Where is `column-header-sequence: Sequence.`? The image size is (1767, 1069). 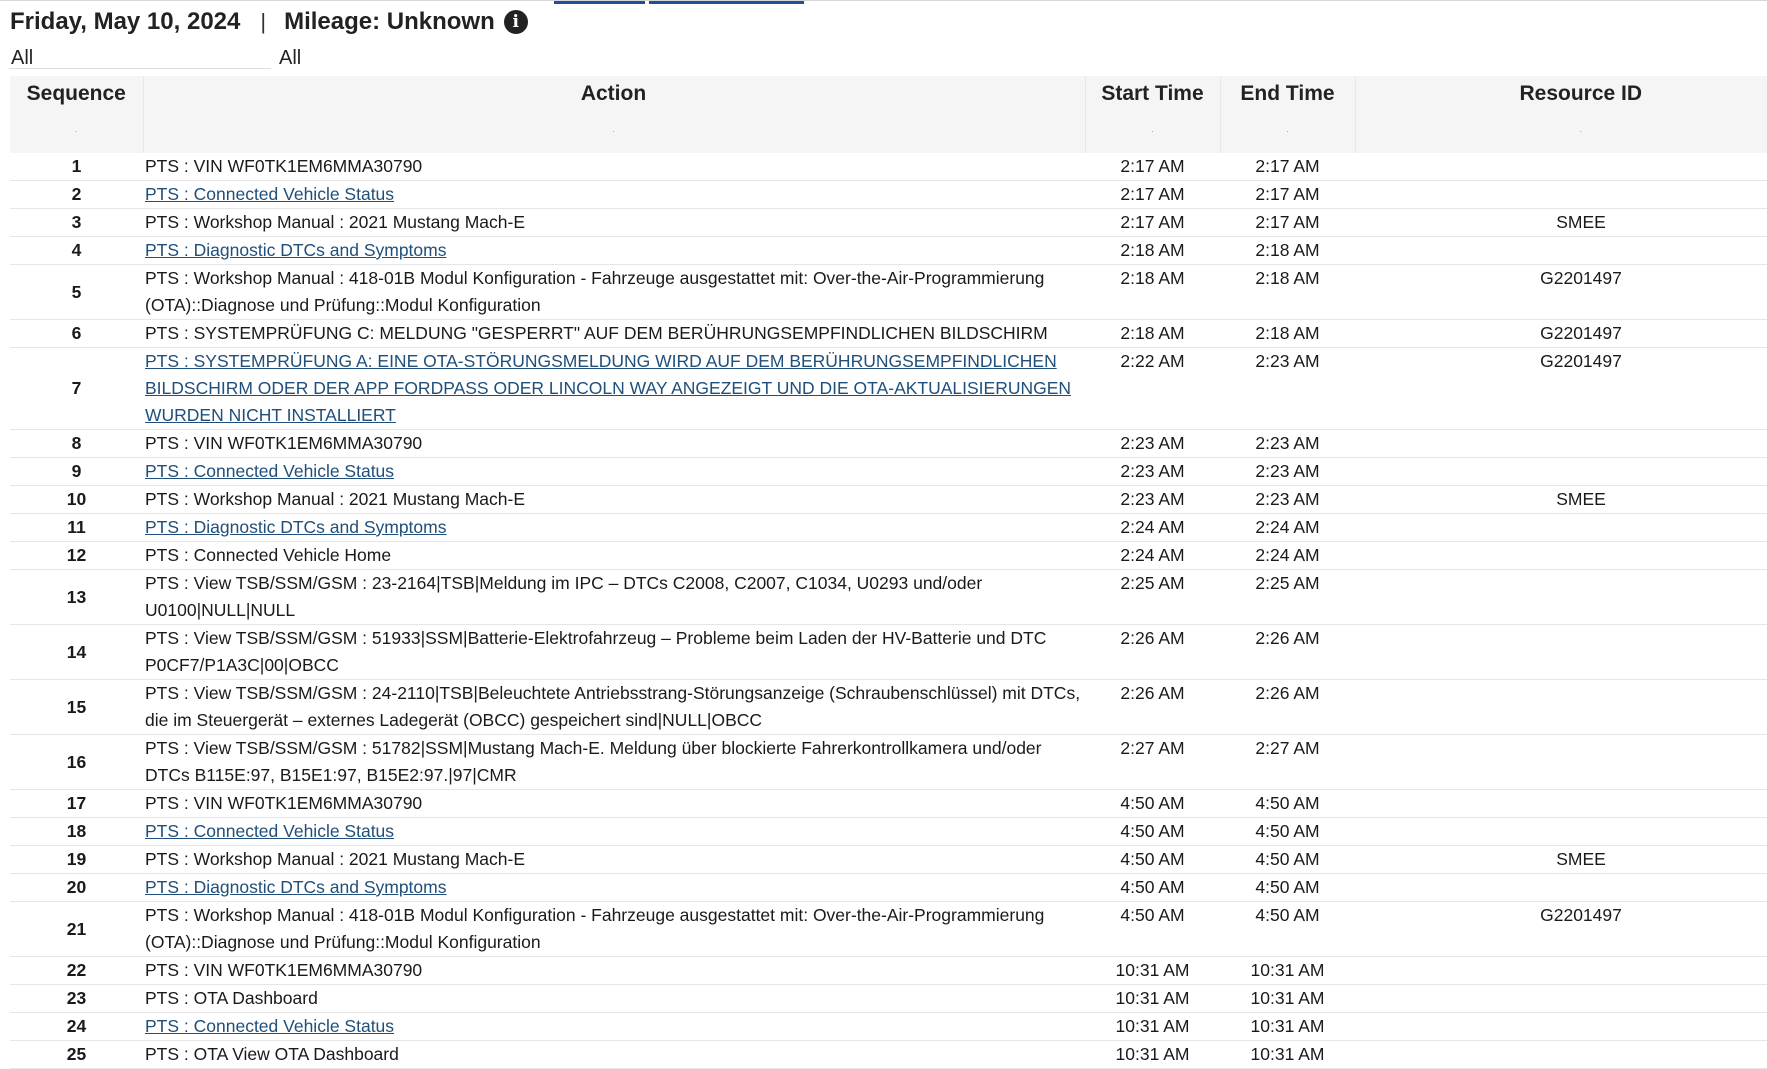
column-header-sequence: Sequence. is located at coordinates (76, 114).